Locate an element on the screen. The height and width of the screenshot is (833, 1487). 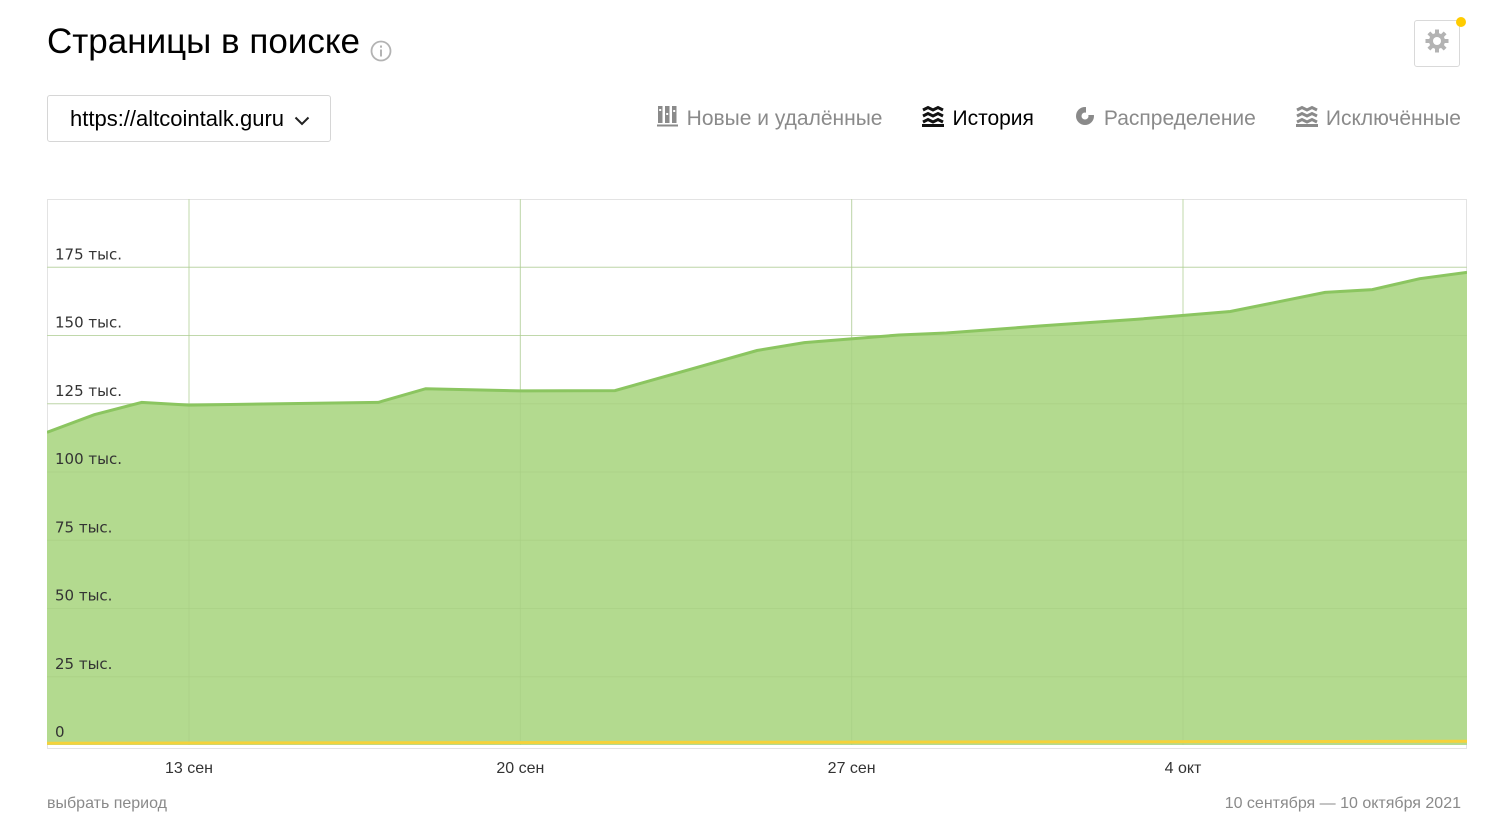
info-icon is located at coordinates (381, 46).